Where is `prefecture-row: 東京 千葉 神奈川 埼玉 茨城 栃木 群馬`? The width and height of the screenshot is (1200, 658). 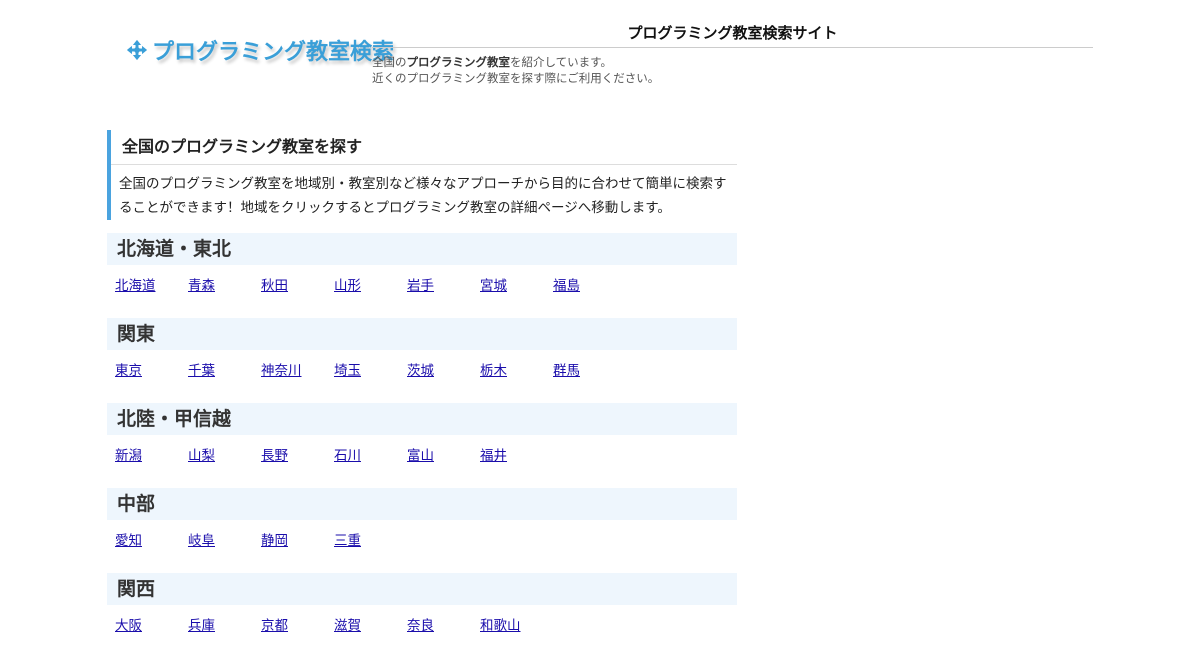
prefecture-row: 東京 千葉 神奈川 埼玉 茨城 栃木 群馬 is located at coordinates (422, 371).